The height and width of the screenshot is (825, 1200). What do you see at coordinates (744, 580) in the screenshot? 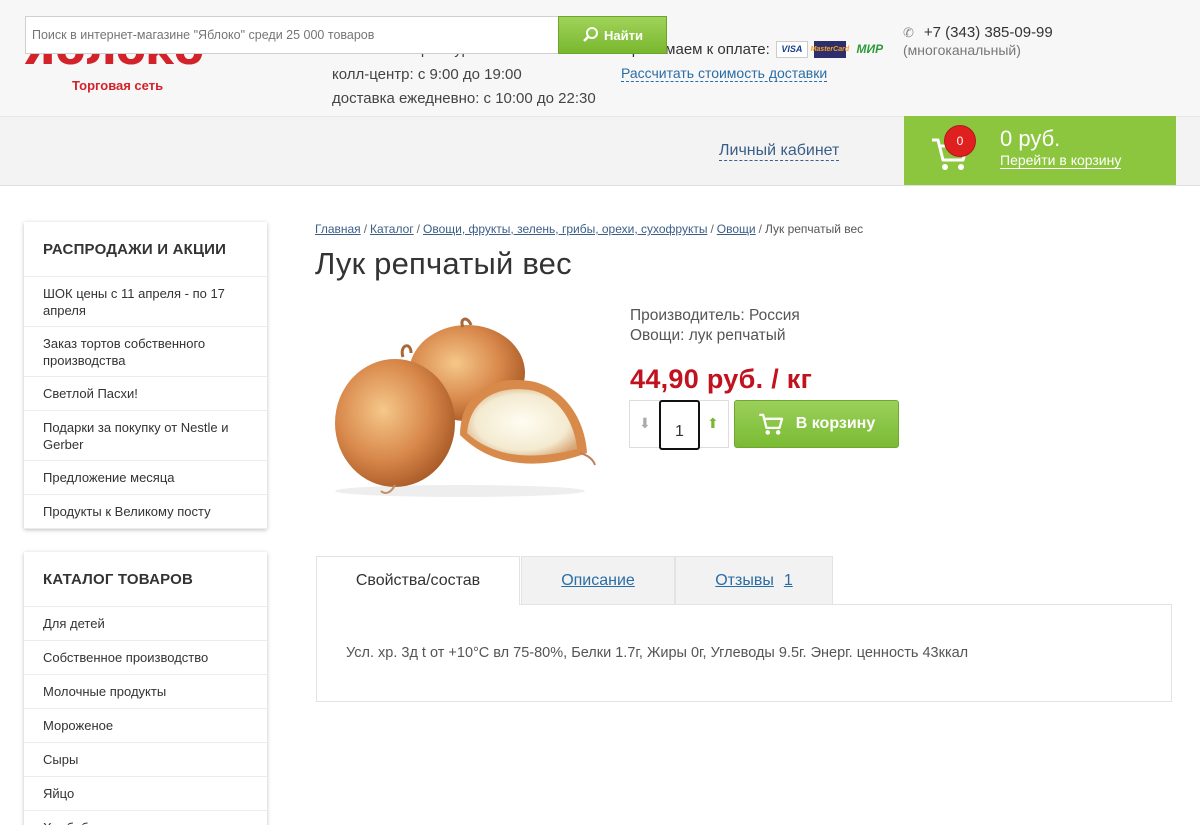
I see `tab-reviews-label: Отзывы` at bounding box center [744, 580].